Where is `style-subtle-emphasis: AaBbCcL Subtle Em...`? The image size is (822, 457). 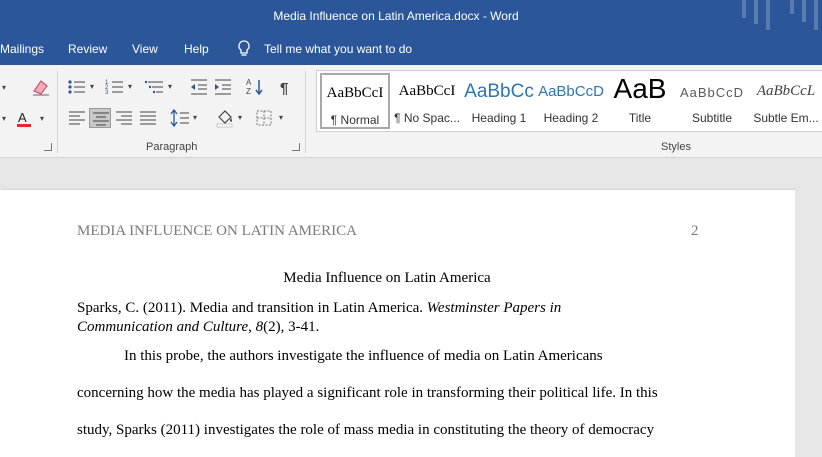
style-subtle-emphasis: AaBbCcL Subtle Em... is located at coordinates (785, 101).